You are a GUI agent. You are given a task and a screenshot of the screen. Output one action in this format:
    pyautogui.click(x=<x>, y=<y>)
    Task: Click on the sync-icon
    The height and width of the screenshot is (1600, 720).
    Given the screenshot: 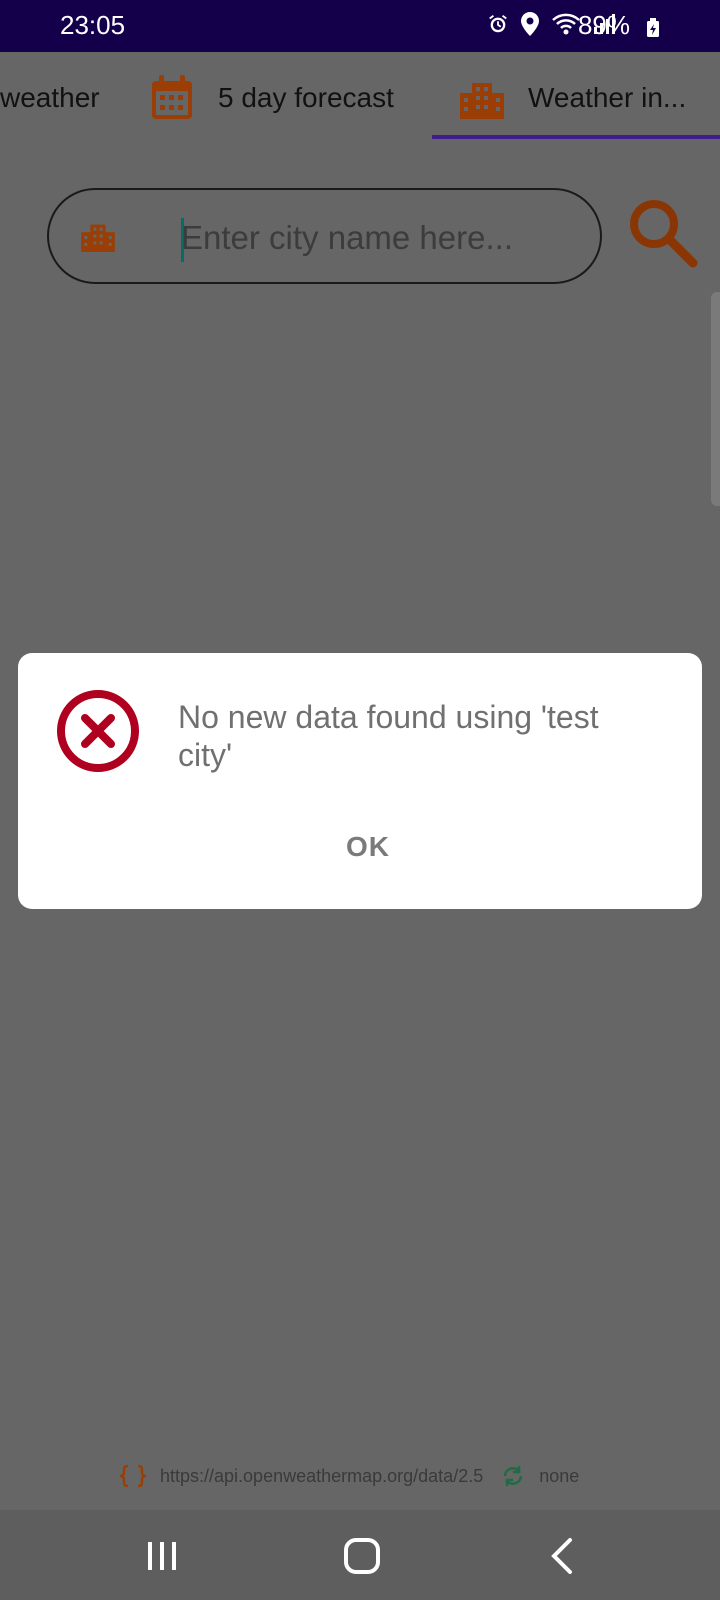 What is the action you would take?
    pyautogui.click(x=513, y=1476)
    